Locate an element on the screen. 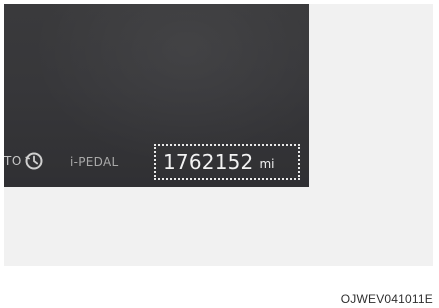 The width and height of the screenshot is (439, 308). display-bottom-bar: TO i-PEDAL 1762152 mi is located at coordinates (156, 161).